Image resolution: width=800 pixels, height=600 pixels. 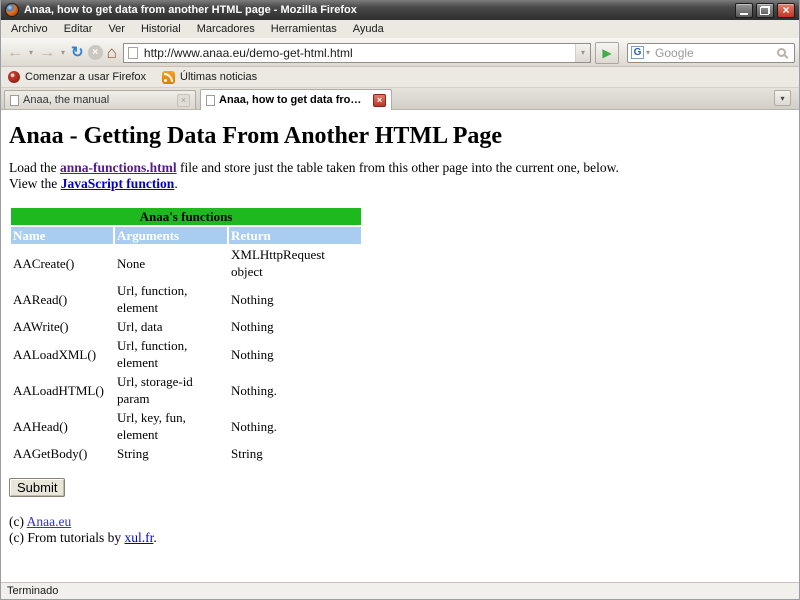 What do you see at coordinates (781, 52) in the screenshot?
I see `search-icon` at bounding box center [781, 52].